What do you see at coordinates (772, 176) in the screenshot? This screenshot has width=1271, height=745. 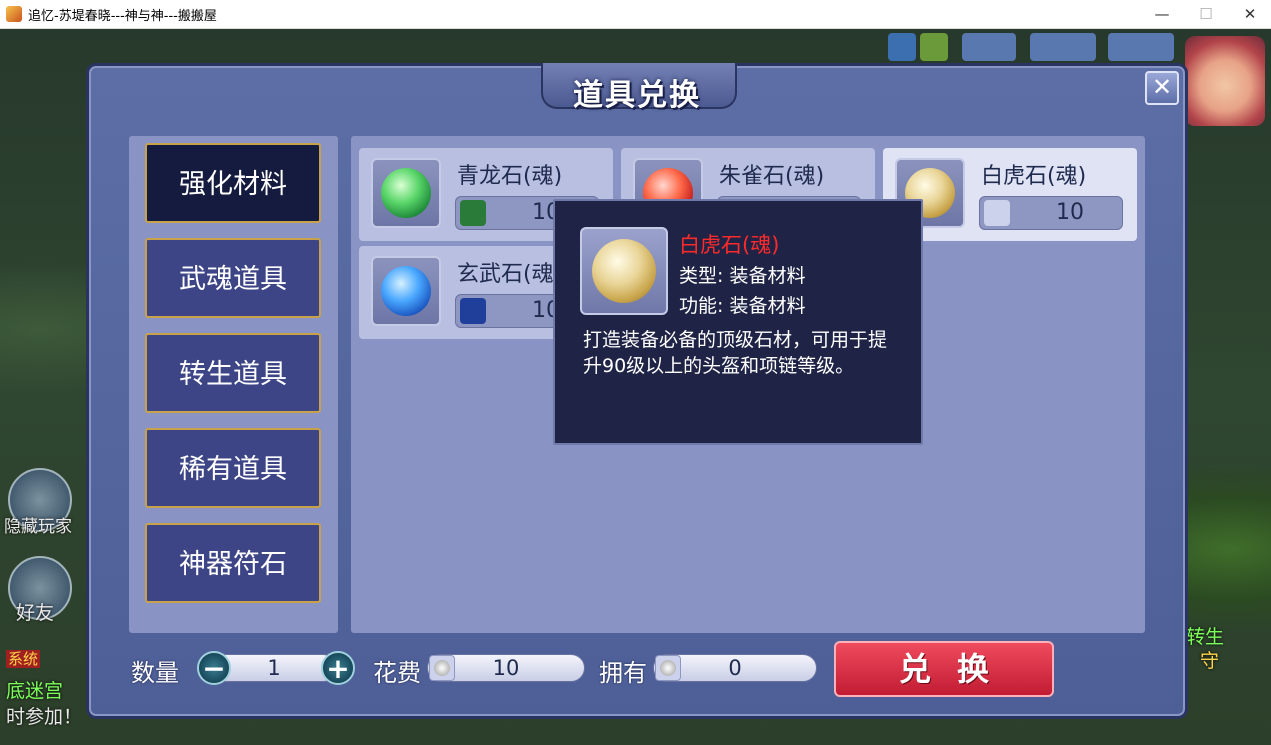 I see `item-name: 朱雀石(魂)` at bounding box center [772, 176].